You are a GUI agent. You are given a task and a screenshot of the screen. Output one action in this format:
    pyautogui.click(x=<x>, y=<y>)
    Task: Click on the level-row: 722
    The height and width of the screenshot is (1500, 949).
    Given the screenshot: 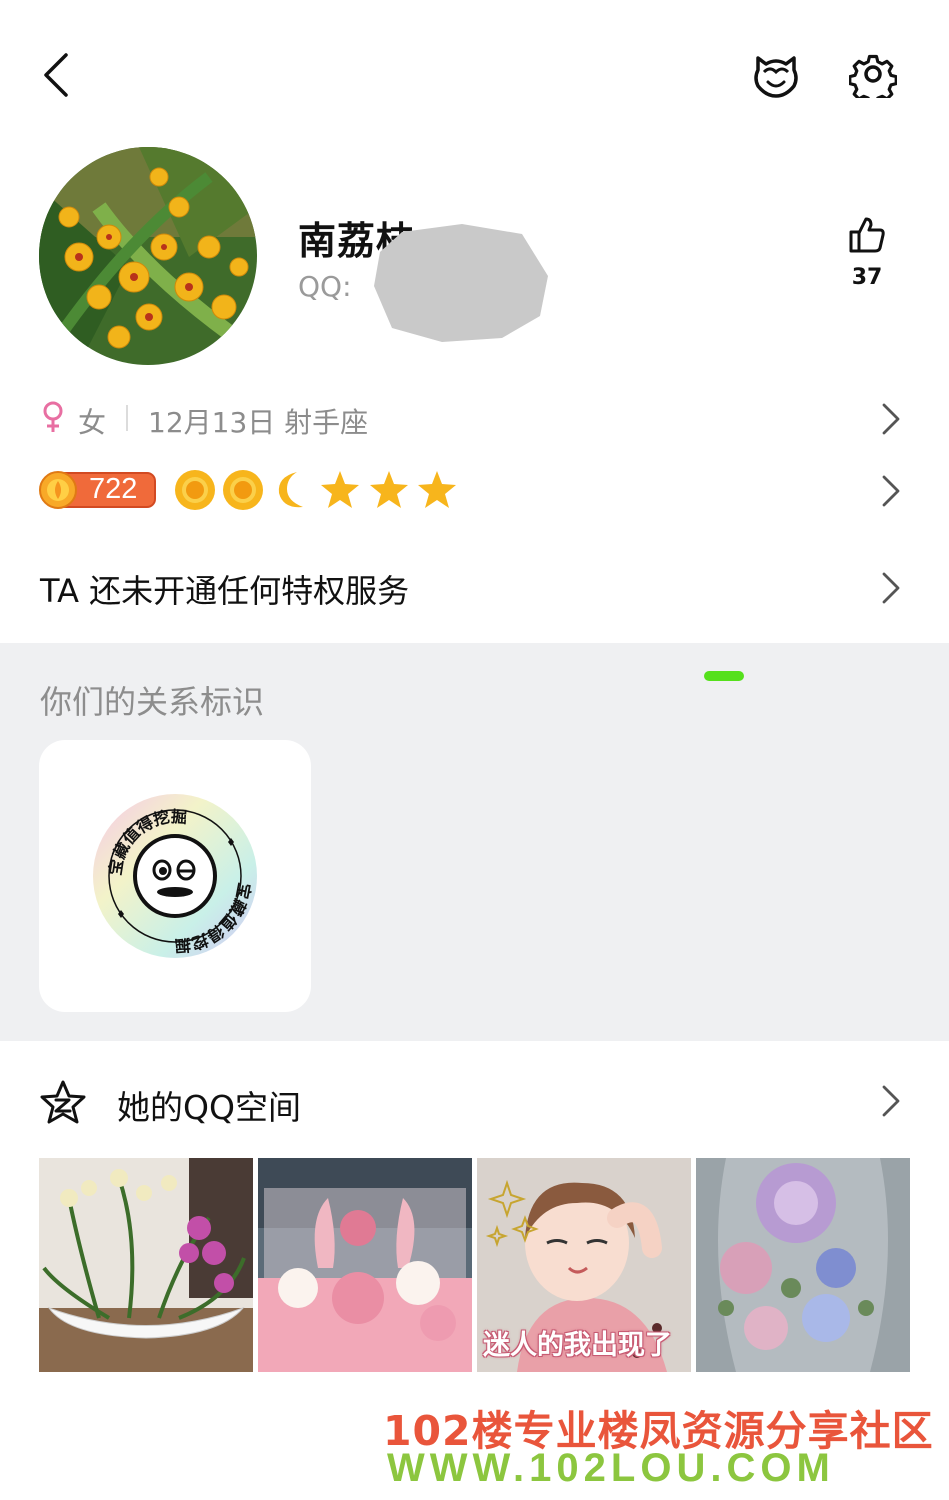 What is the action you would take?
    pyautogui.click(x=474, y=493)
    